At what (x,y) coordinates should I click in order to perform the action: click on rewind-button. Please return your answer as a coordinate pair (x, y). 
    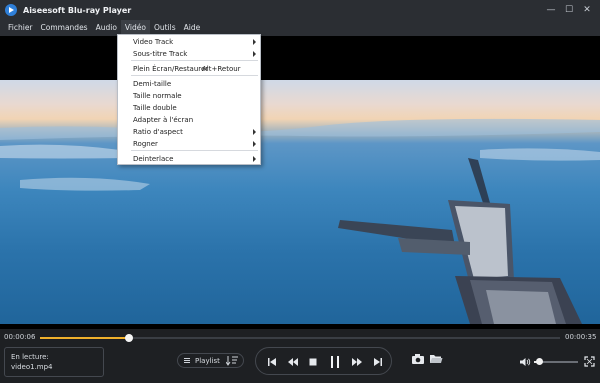
    Looking at the image, I should click on (293, 362).